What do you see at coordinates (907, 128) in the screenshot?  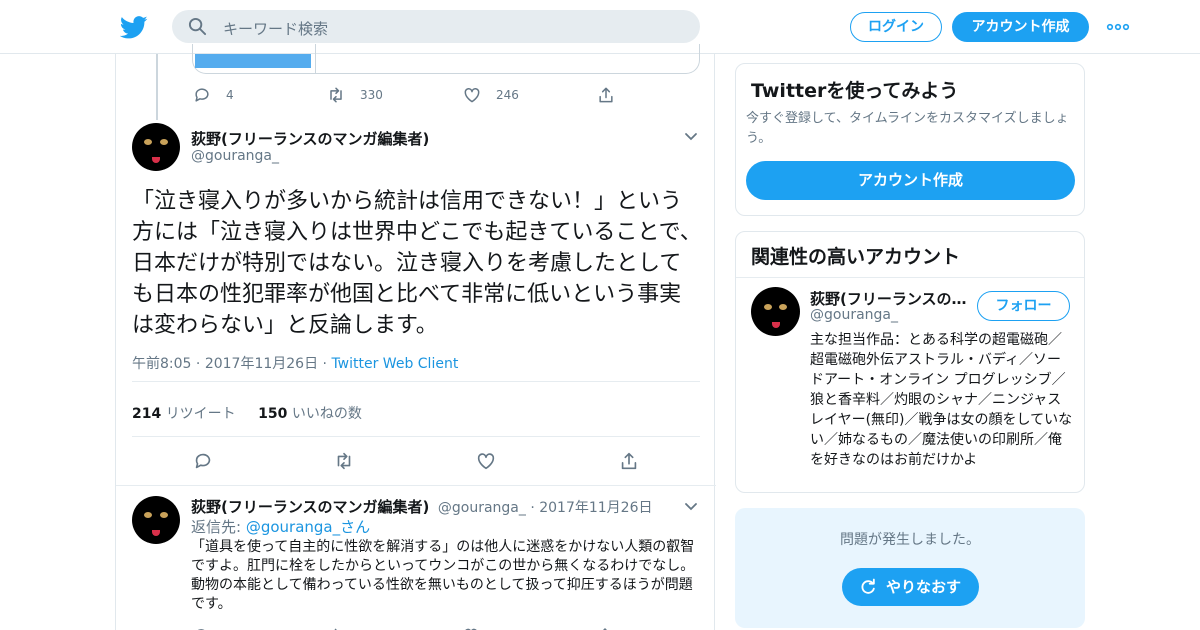 I see `try-twitter-description: 今すぐ登録して、タイムラインをカスタマイズしましょう。` at bounding box center [907, 128].